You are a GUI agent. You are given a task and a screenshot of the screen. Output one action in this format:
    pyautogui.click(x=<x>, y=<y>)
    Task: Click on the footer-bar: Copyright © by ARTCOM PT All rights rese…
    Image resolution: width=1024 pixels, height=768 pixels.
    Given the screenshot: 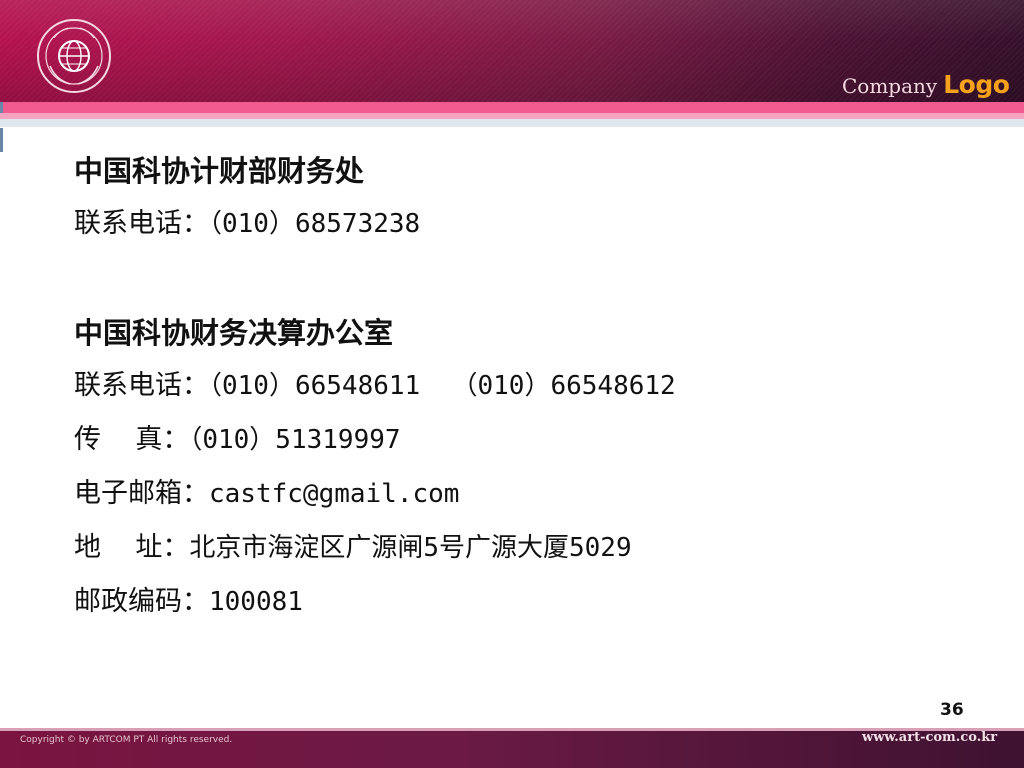 What is the action you would take?
    pyautogui.click(x=512, y=748)
    